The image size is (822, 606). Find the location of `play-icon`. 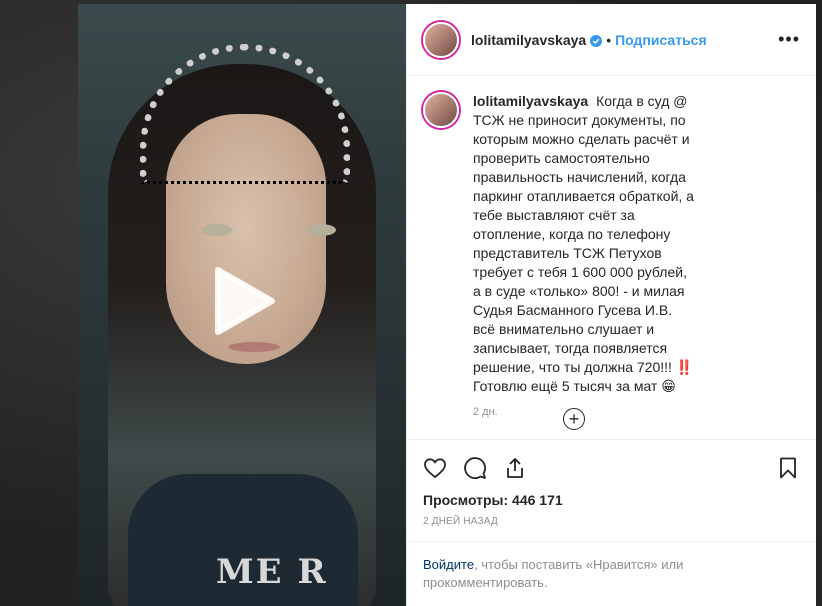

play-icon is located at coordinates (244, 301).